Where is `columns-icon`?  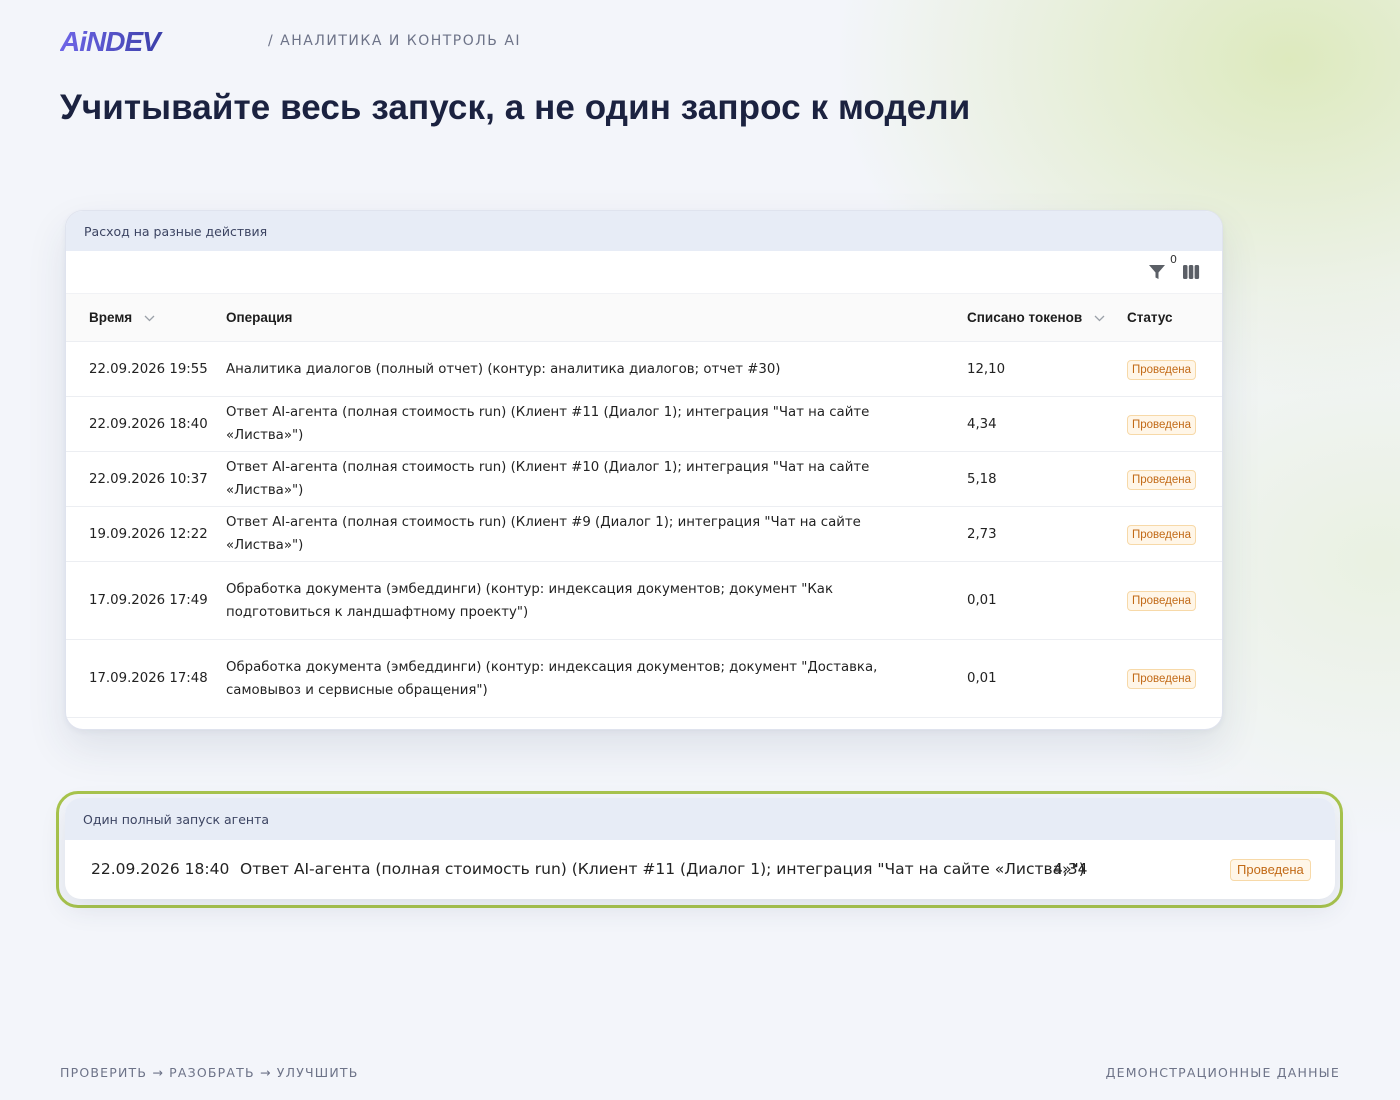
columns-icon is located at coordinates (1191, 272).